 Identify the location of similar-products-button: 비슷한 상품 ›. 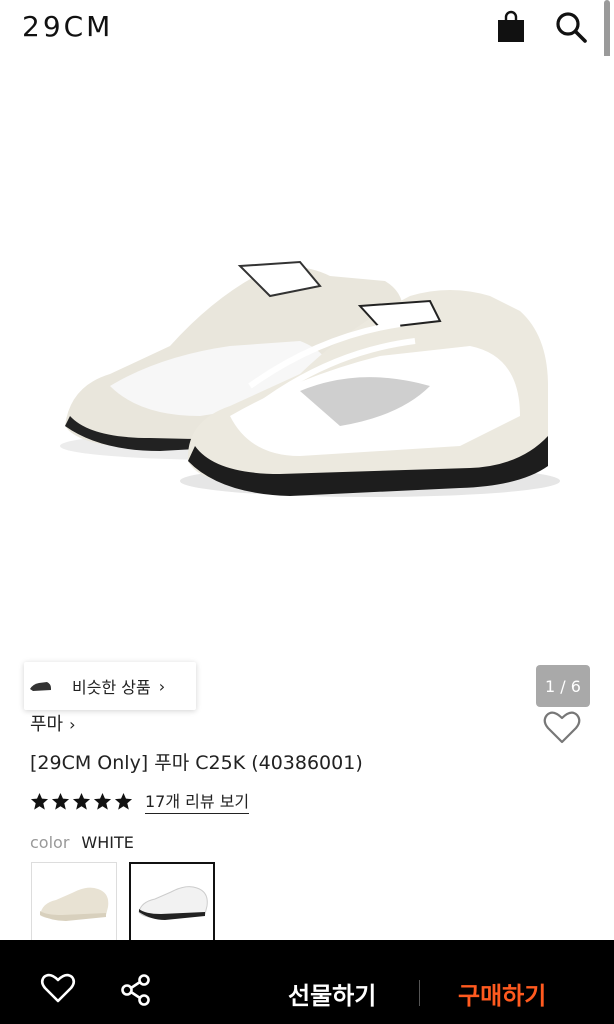
(110, 686).